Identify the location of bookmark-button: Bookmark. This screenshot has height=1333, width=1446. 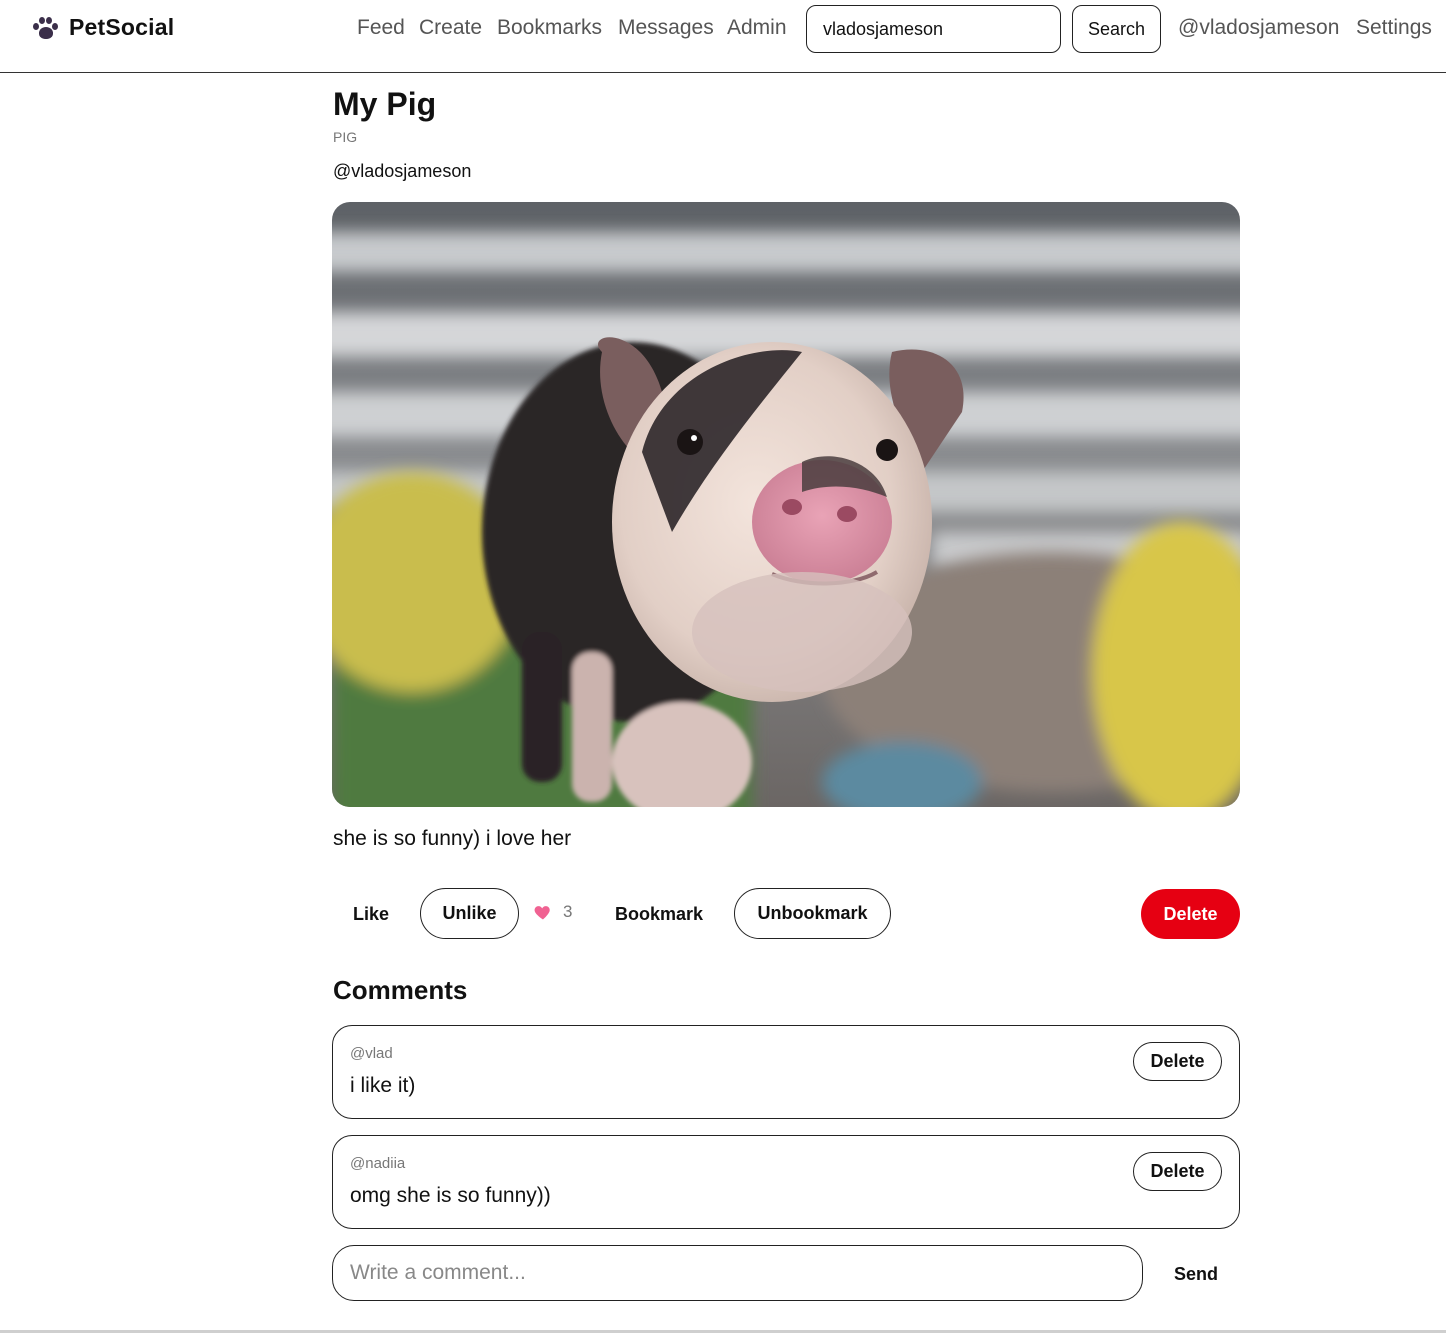
(659, 914).